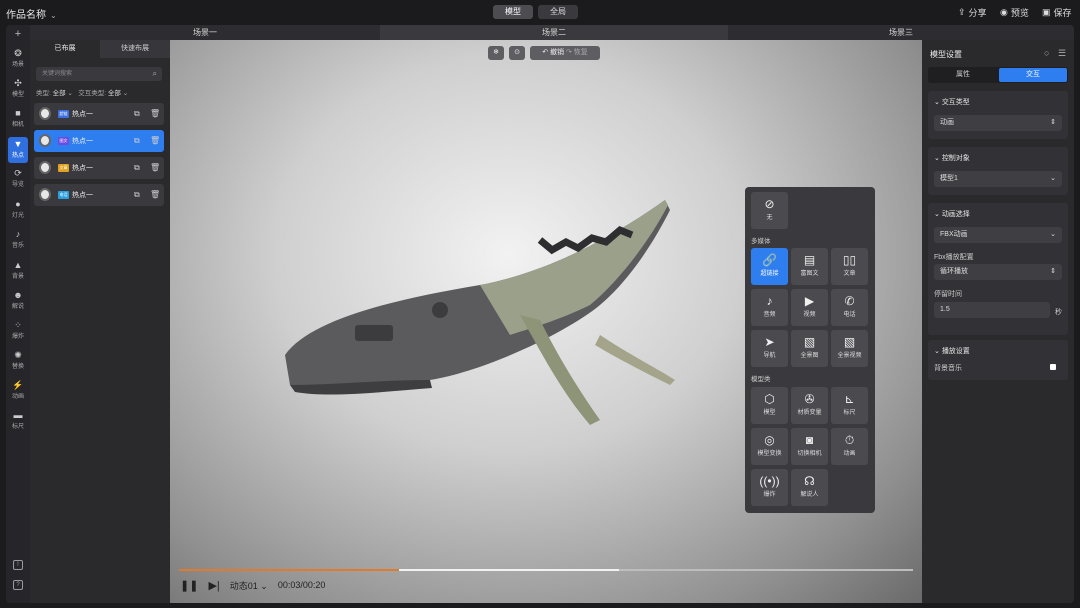 Image resolution: width=1080 pixels, height=608 pixels. What do you see at coordinates (769, 487) in the screenshot?
I see `option-explode: ((•)) 爆炸` at bounding box center [769, 487].